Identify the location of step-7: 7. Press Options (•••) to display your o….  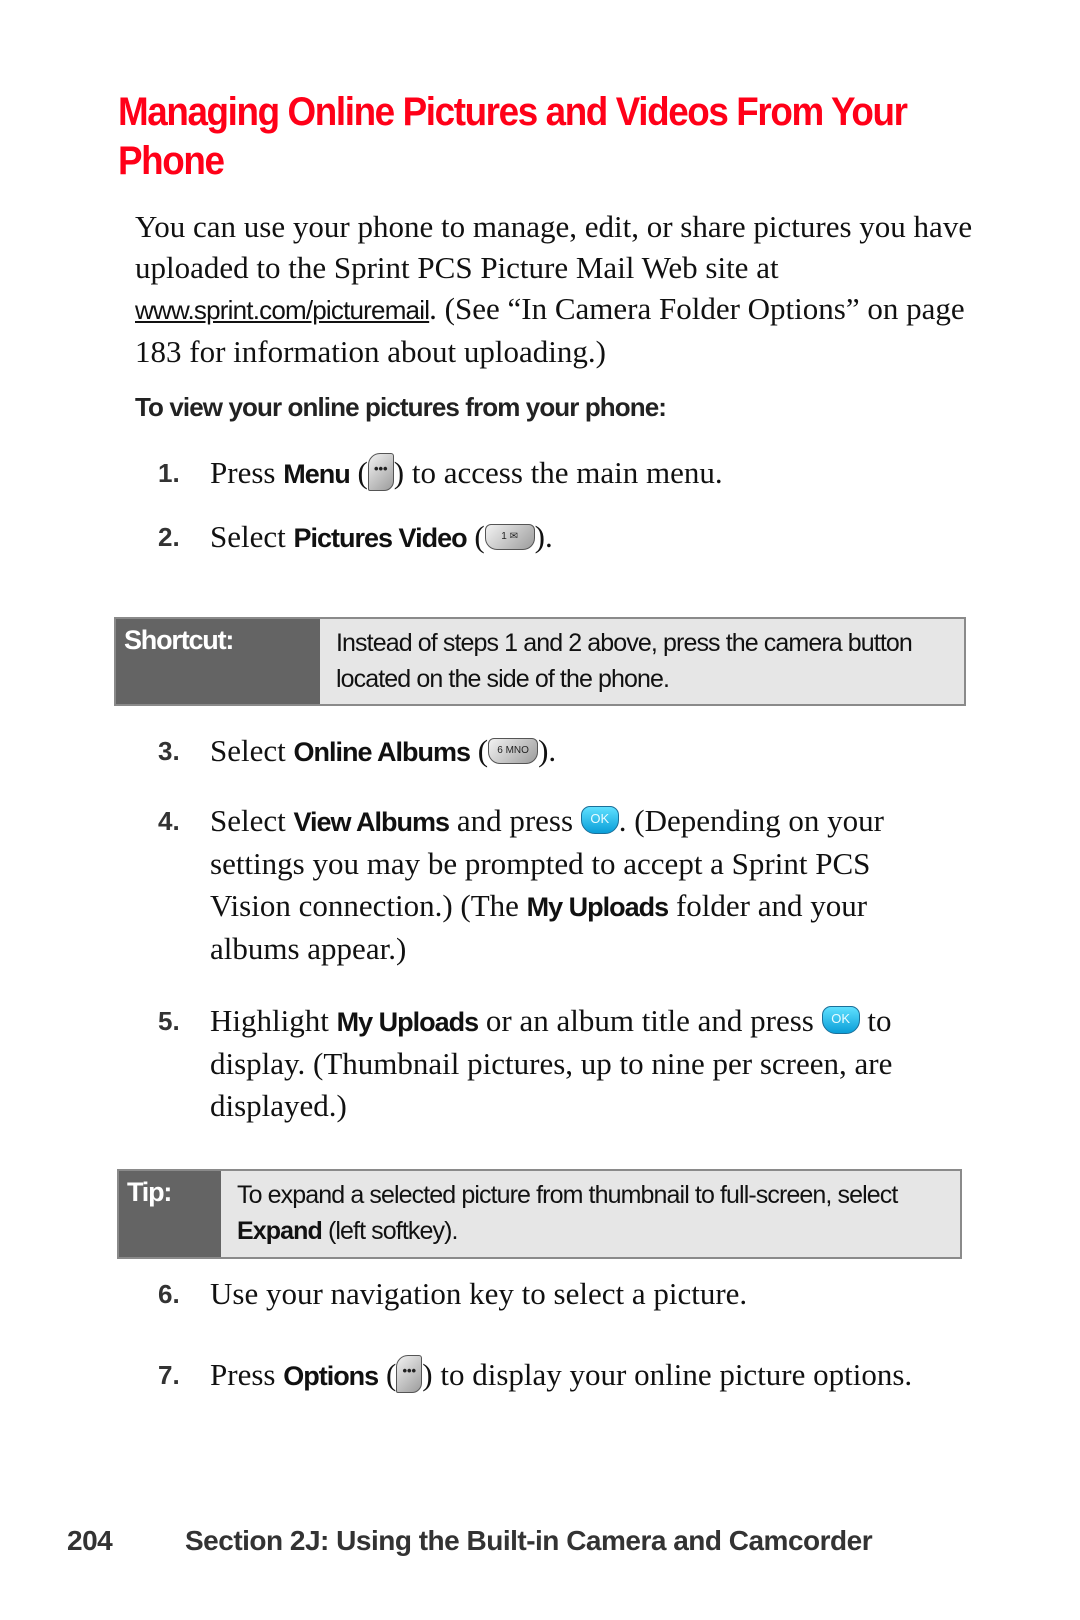
(558, 1375).